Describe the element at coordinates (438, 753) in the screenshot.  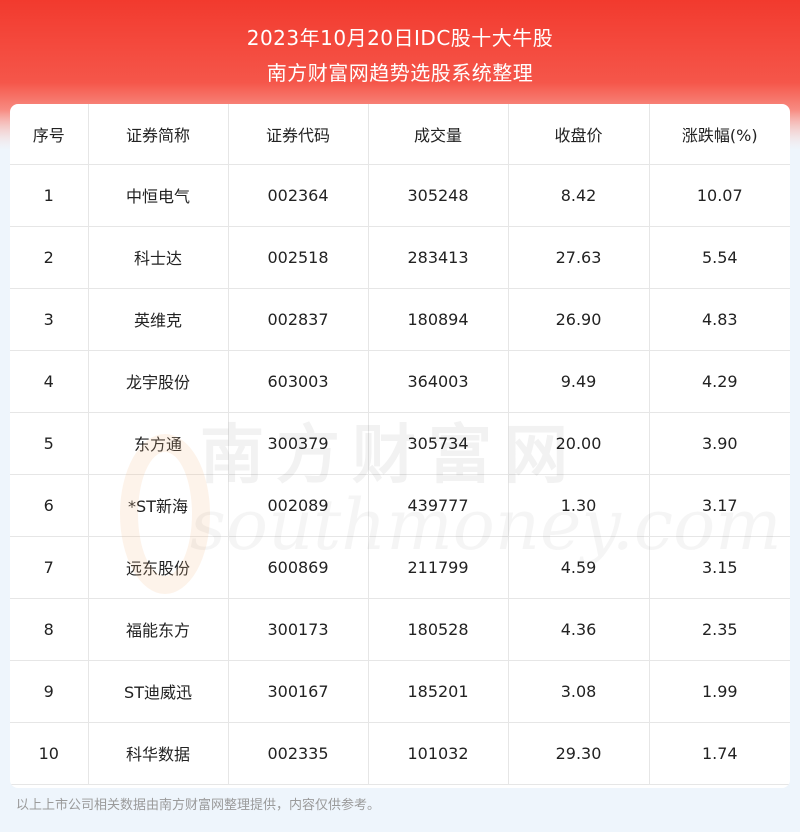
I see `cell-volume: 101032` at that location.